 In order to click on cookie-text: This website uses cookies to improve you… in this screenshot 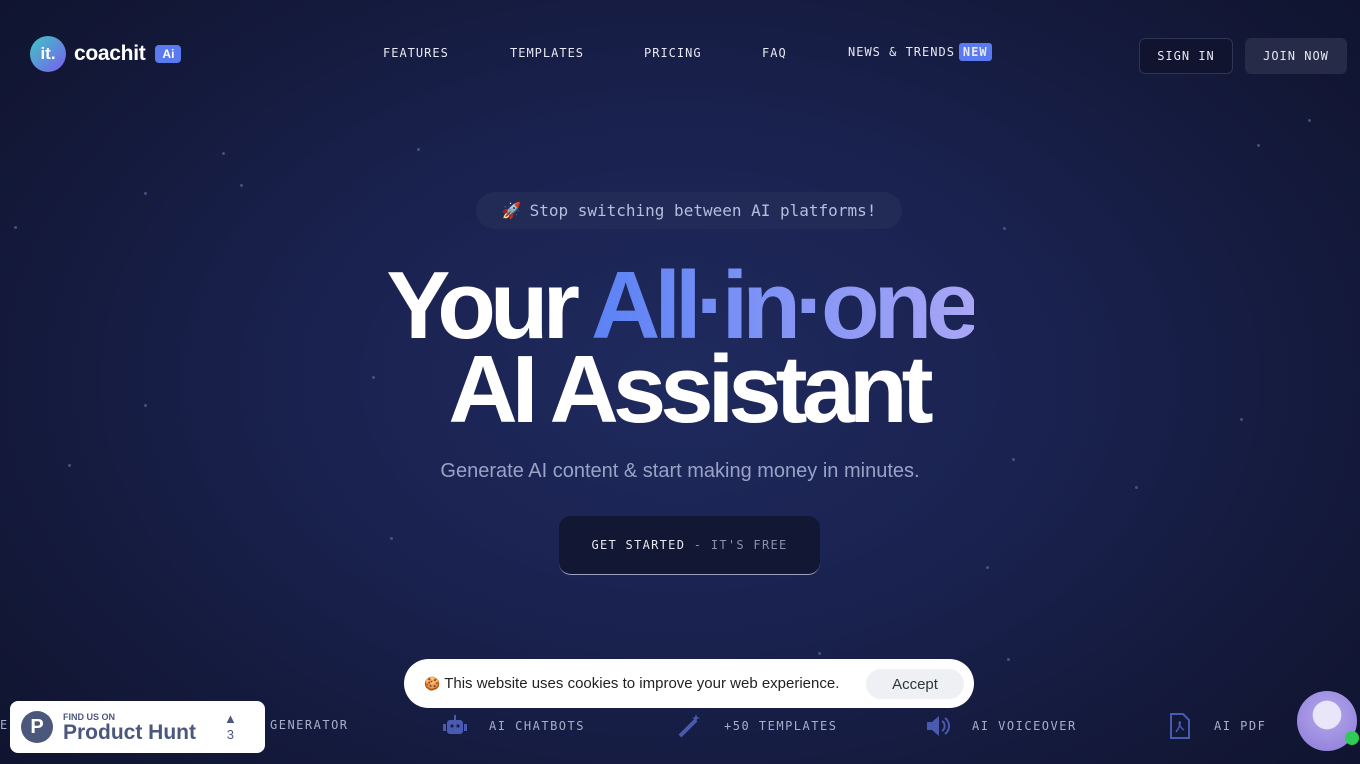, I will do `click(642, 683)`.